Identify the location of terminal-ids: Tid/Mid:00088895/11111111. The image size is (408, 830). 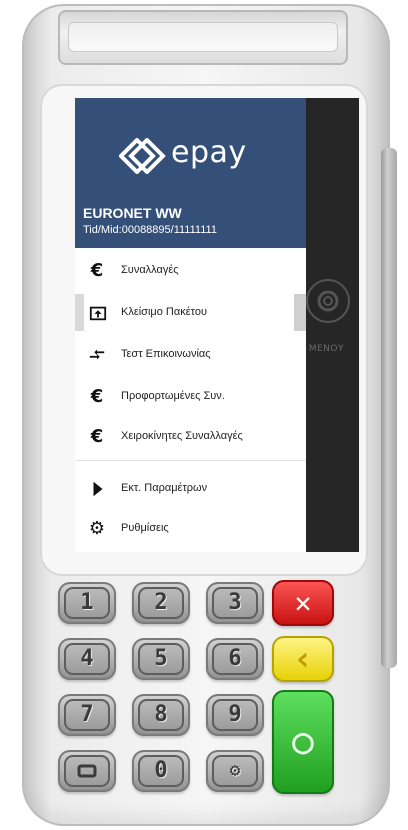
(150, 230).